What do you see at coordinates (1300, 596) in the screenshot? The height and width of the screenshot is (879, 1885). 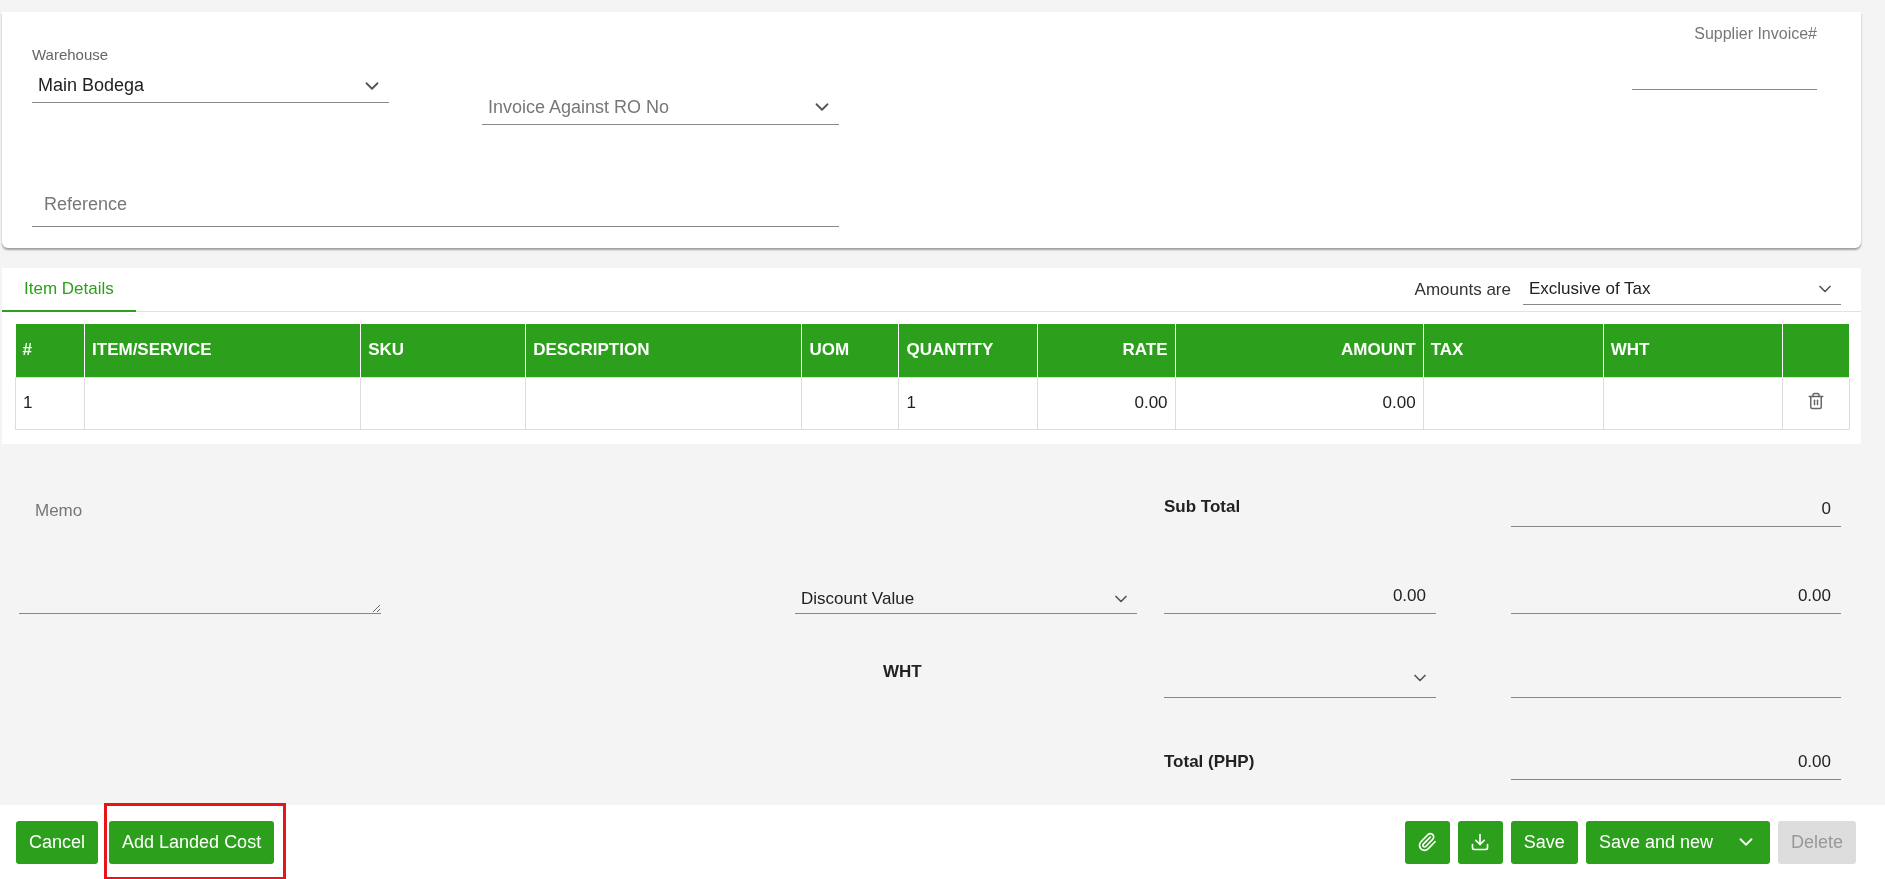 I see `discount-input: 0.00` at bounding box center [1300, 596].